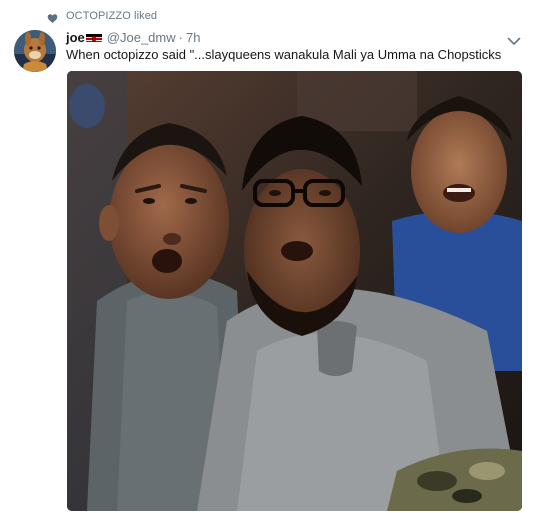 This screenshot has width=534, height=513. What do you see at coordinates (112, 16) in the screenshot?
I see `liked-by-label: OCTOPIZZO liked` at bounding box center [112, 16].